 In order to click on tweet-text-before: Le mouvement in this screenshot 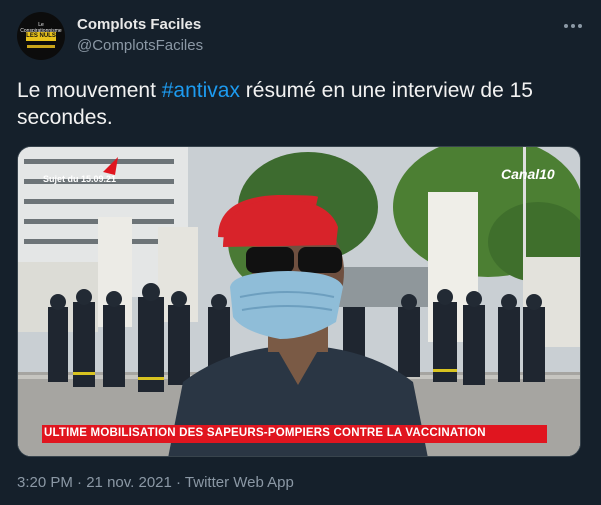, I will do `click(89, 90)`.